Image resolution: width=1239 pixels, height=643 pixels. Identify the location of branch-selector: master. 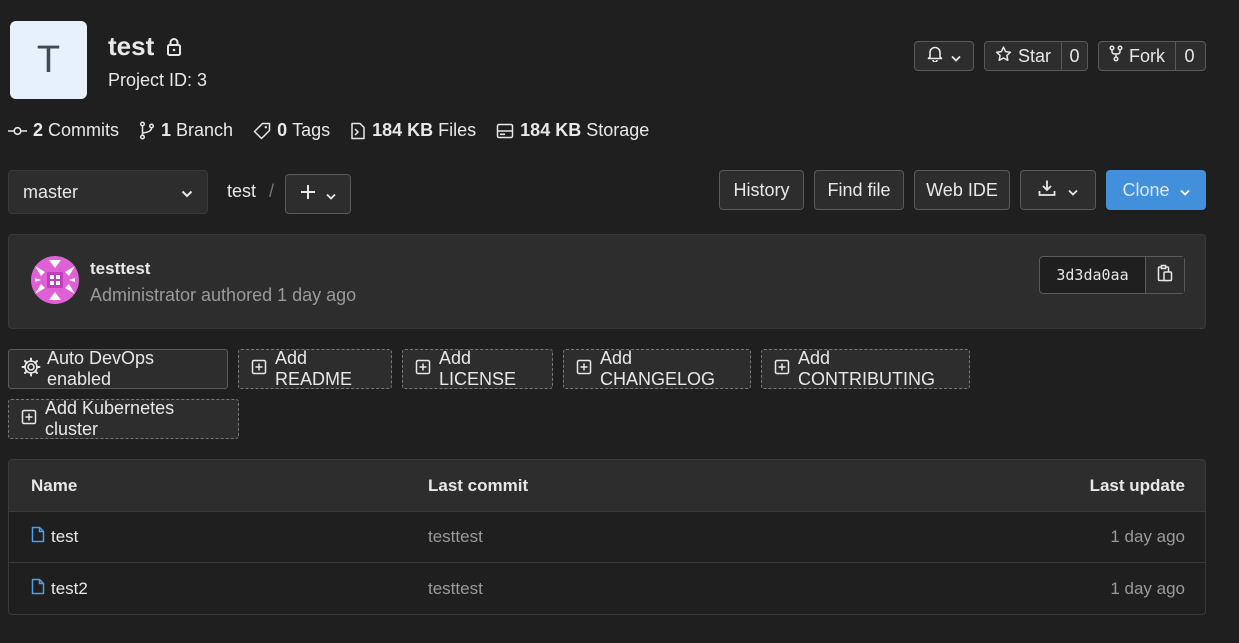
(108, 192).